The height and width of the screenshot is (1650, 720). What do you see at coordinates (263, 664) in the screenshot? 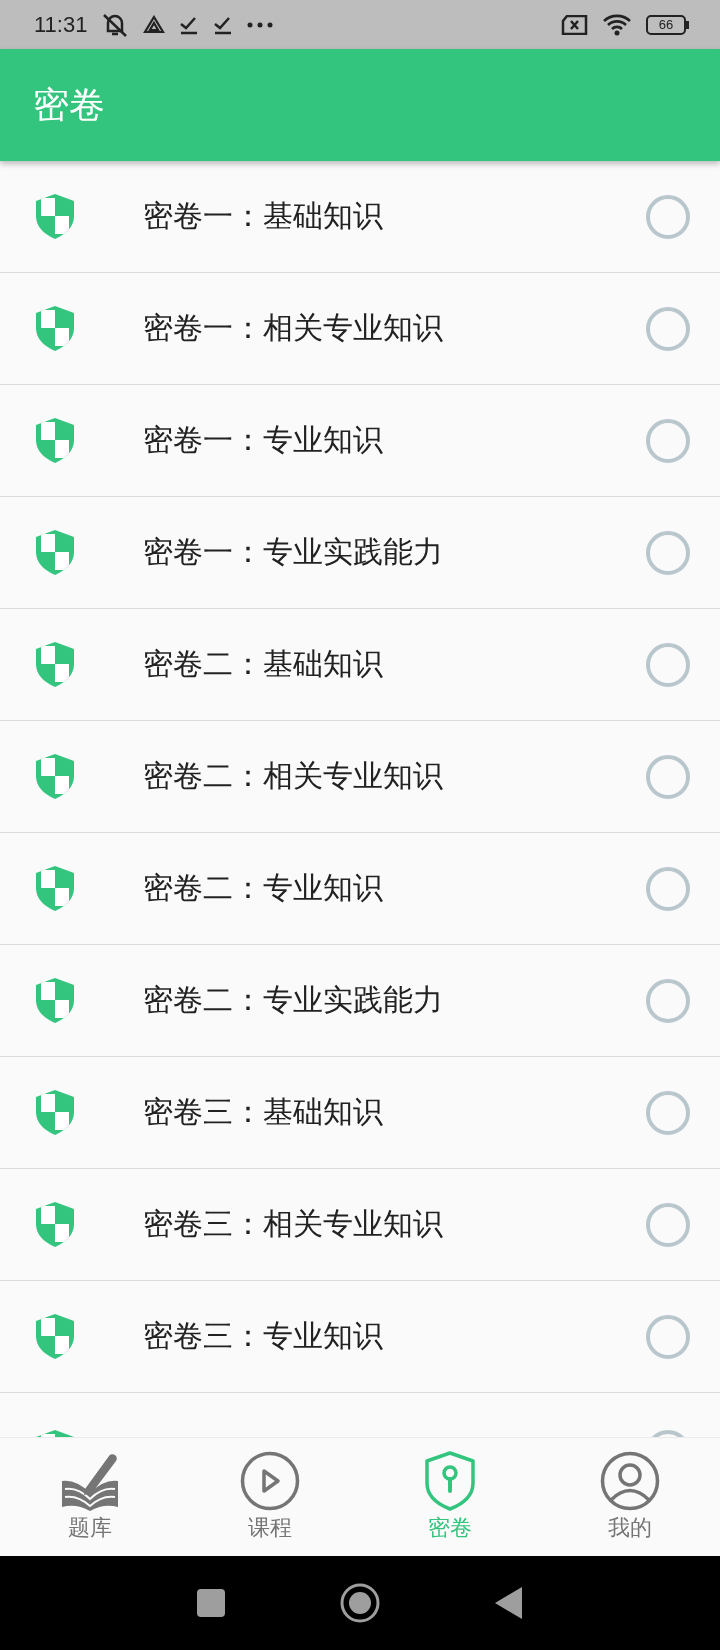
I see `paper-title: 密卷二：基础知识` at bounding box center [263, 664].